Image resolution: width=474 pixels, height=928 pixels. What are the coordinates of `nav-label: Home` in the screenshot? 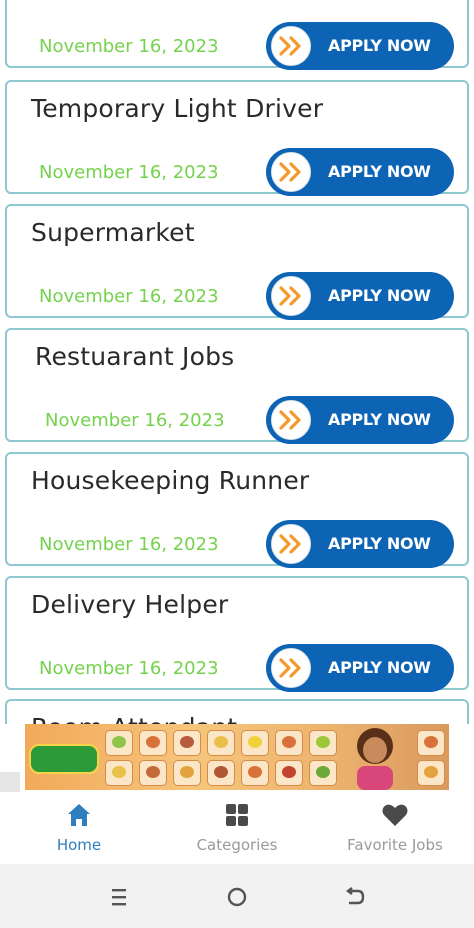 It's located at (79, 845).